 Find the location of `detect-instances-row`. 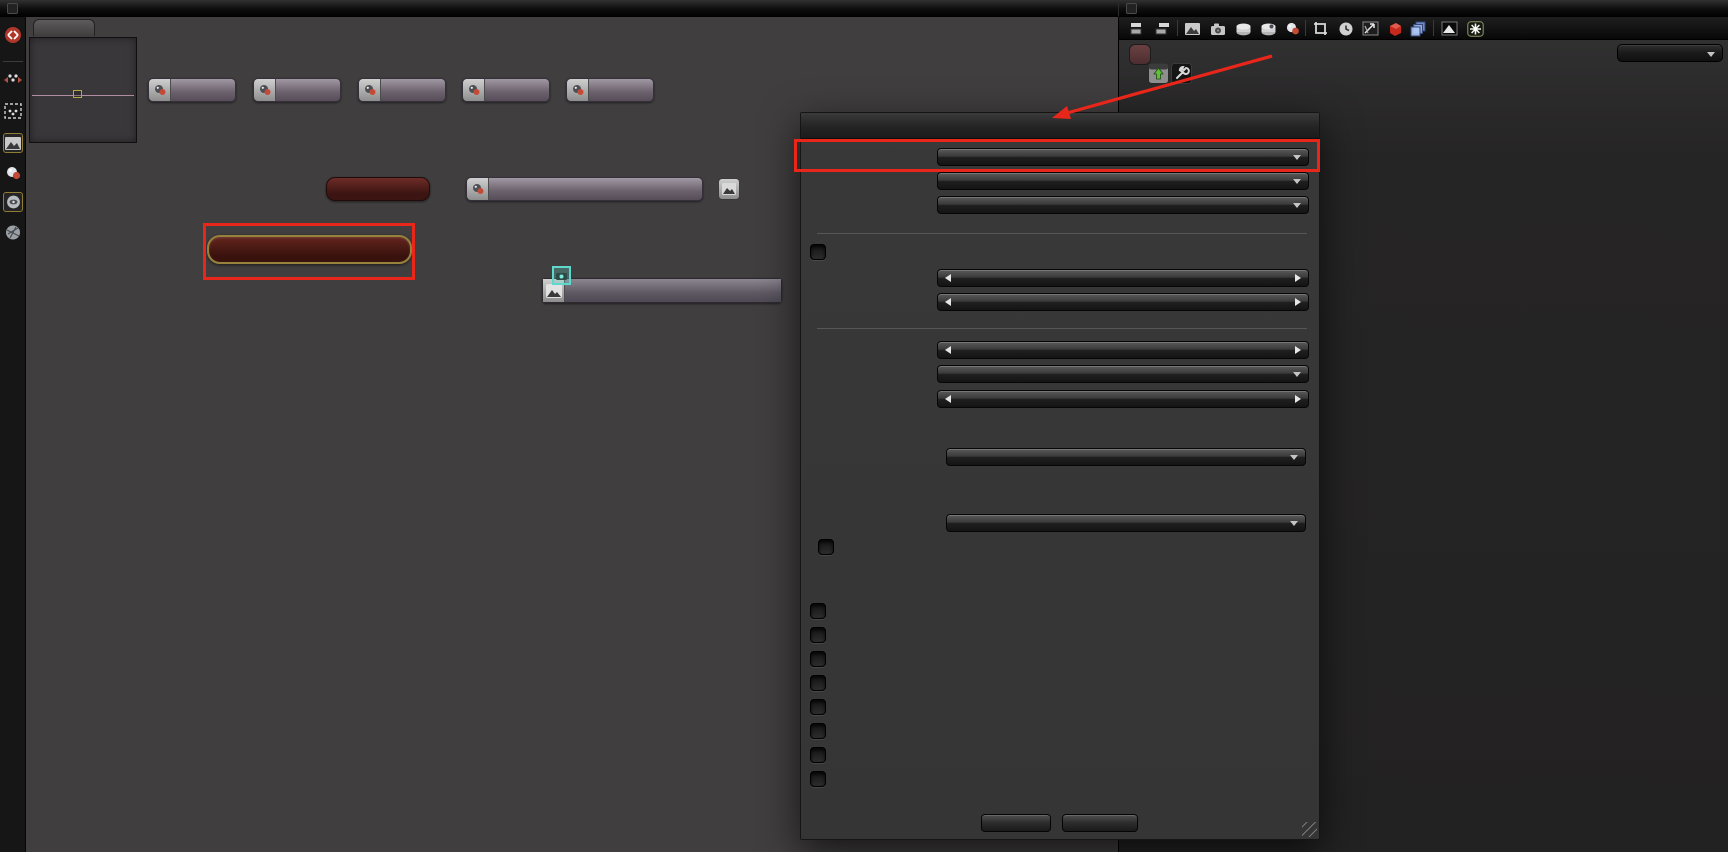

detect-instances-row is located at coordinates (823, 756).